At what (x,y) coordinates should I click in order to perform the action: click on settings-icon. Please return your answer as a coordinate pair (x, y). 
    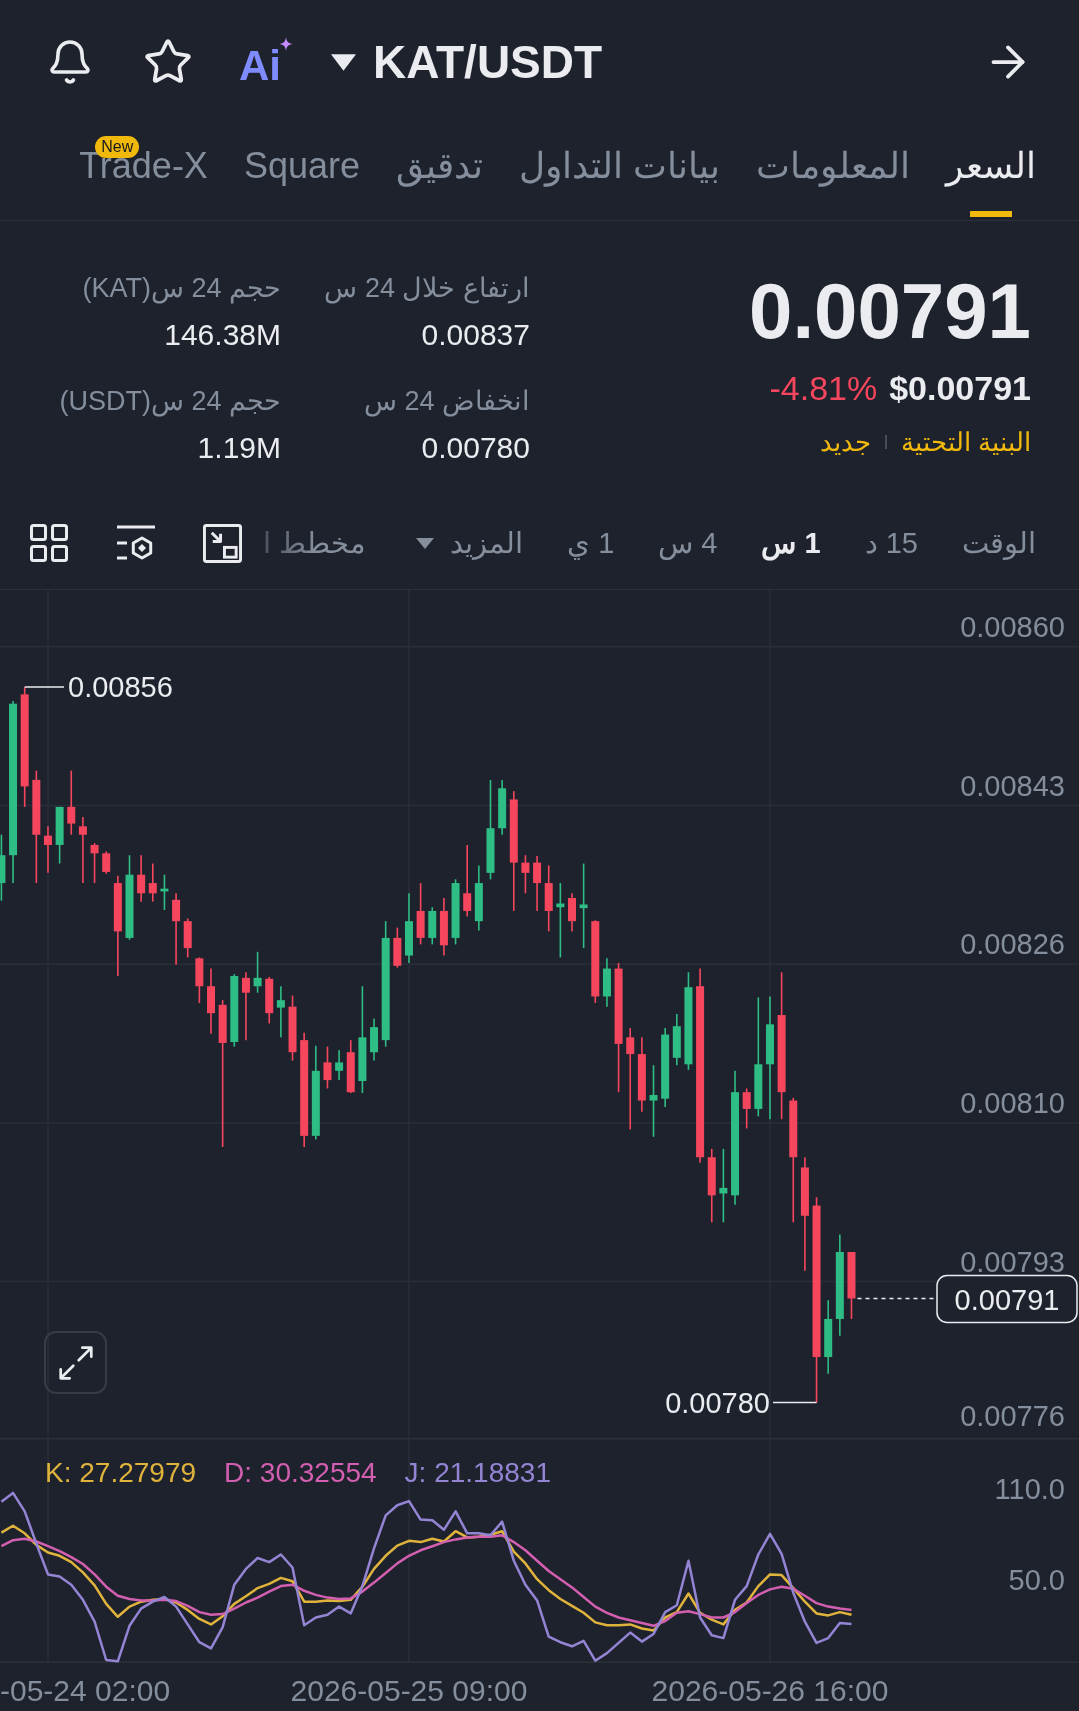
    Looking at the image, I should click on (136, 543).